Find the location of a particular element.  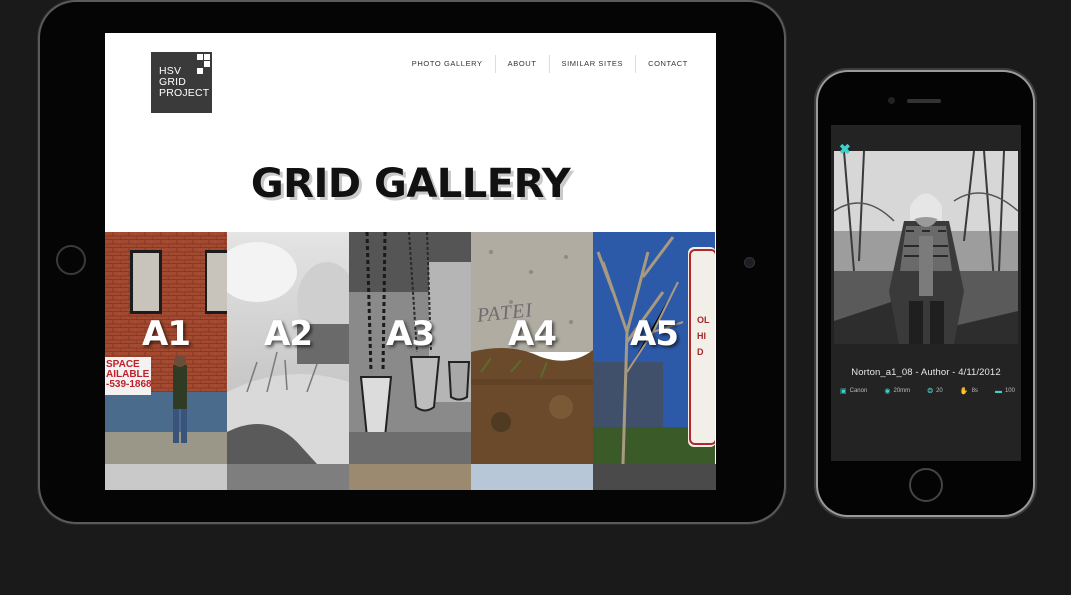

phone-home-button is located at coordinates (926, 485).